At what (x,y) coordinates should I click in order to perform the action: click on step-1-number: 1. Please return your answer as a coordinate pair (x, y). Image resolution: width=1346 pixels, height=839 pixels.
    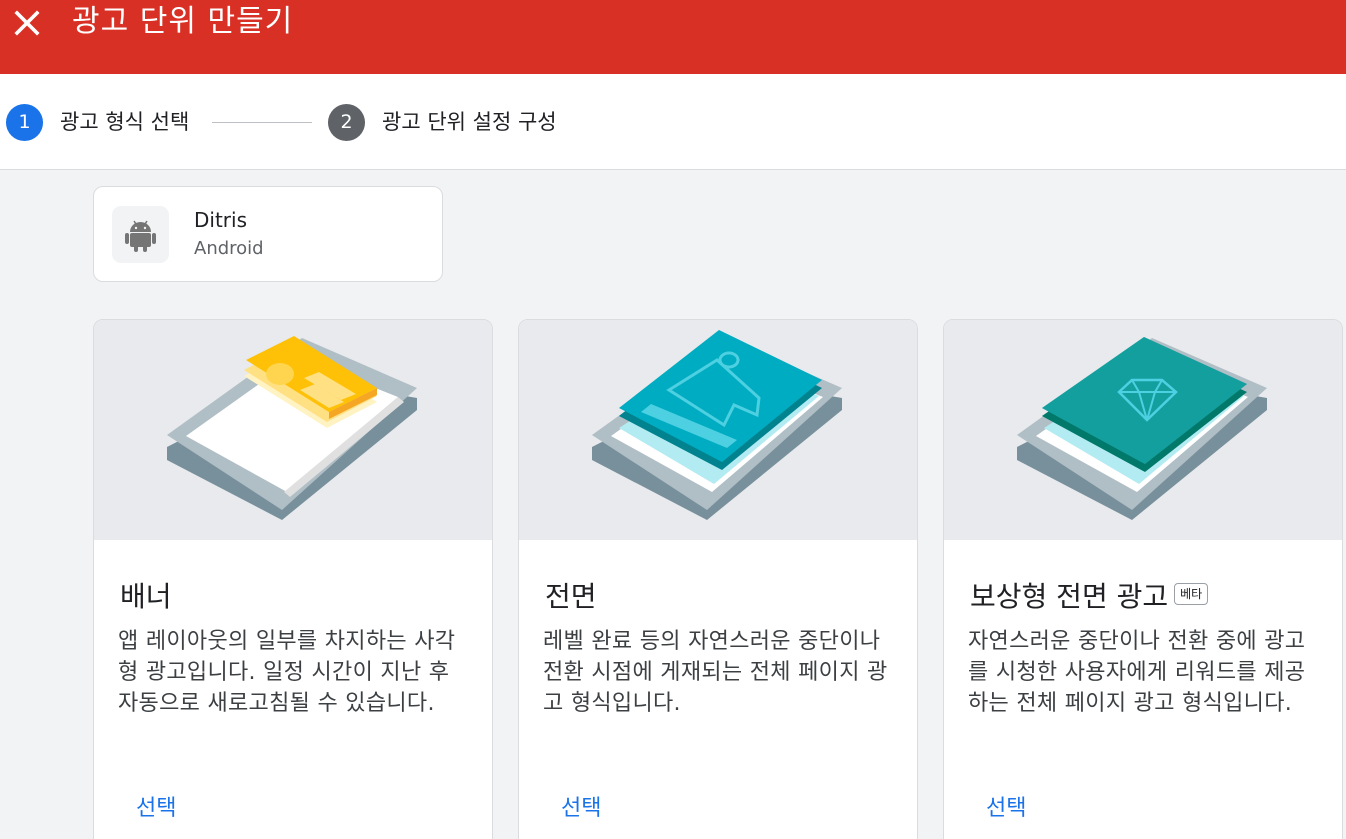
    Looking at the image, I should click on (24, 122).